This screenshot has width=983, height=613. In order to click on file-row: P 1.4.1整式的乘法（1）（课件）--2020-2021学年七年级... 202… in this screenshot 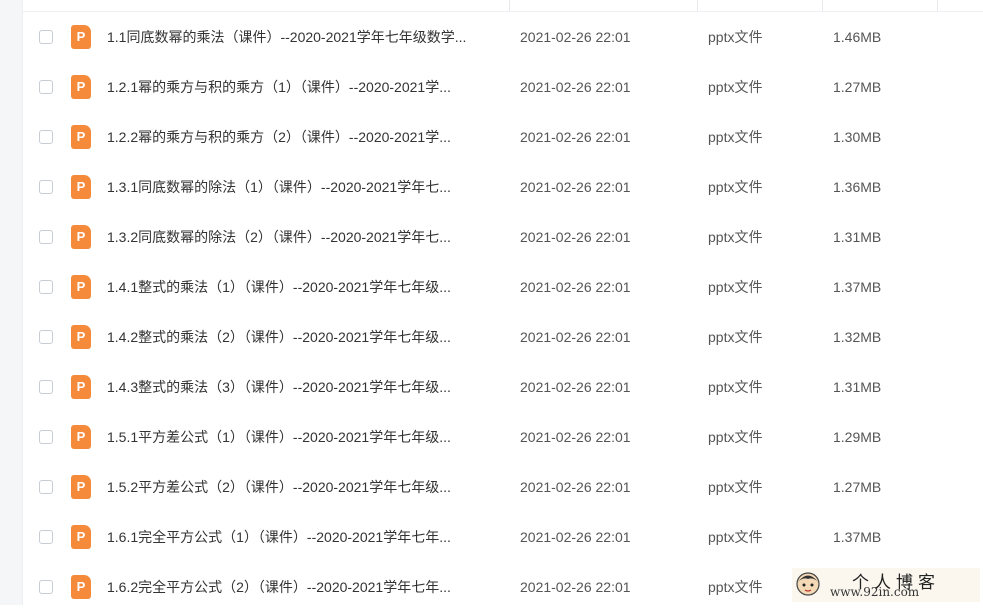, I will do `click(502, 288)`.